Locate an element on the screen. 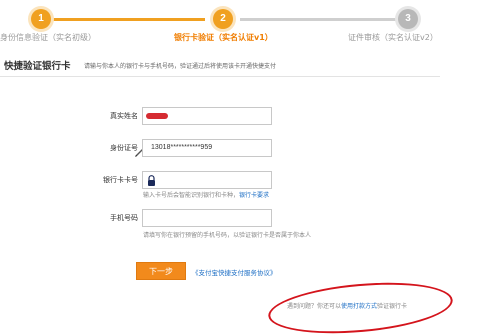  lock-icon is located at coordinates (151, 180).